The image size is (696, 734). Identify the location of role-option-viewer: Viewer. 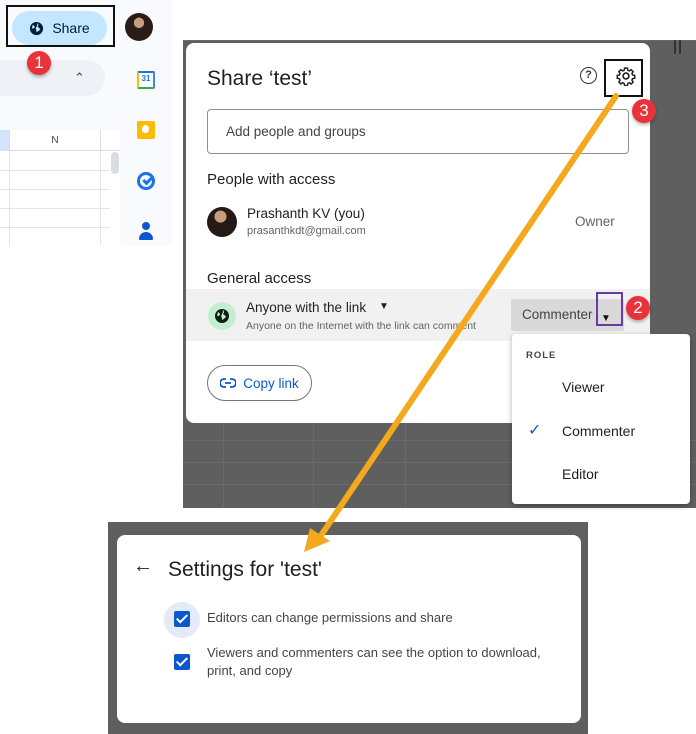
(601, 387).